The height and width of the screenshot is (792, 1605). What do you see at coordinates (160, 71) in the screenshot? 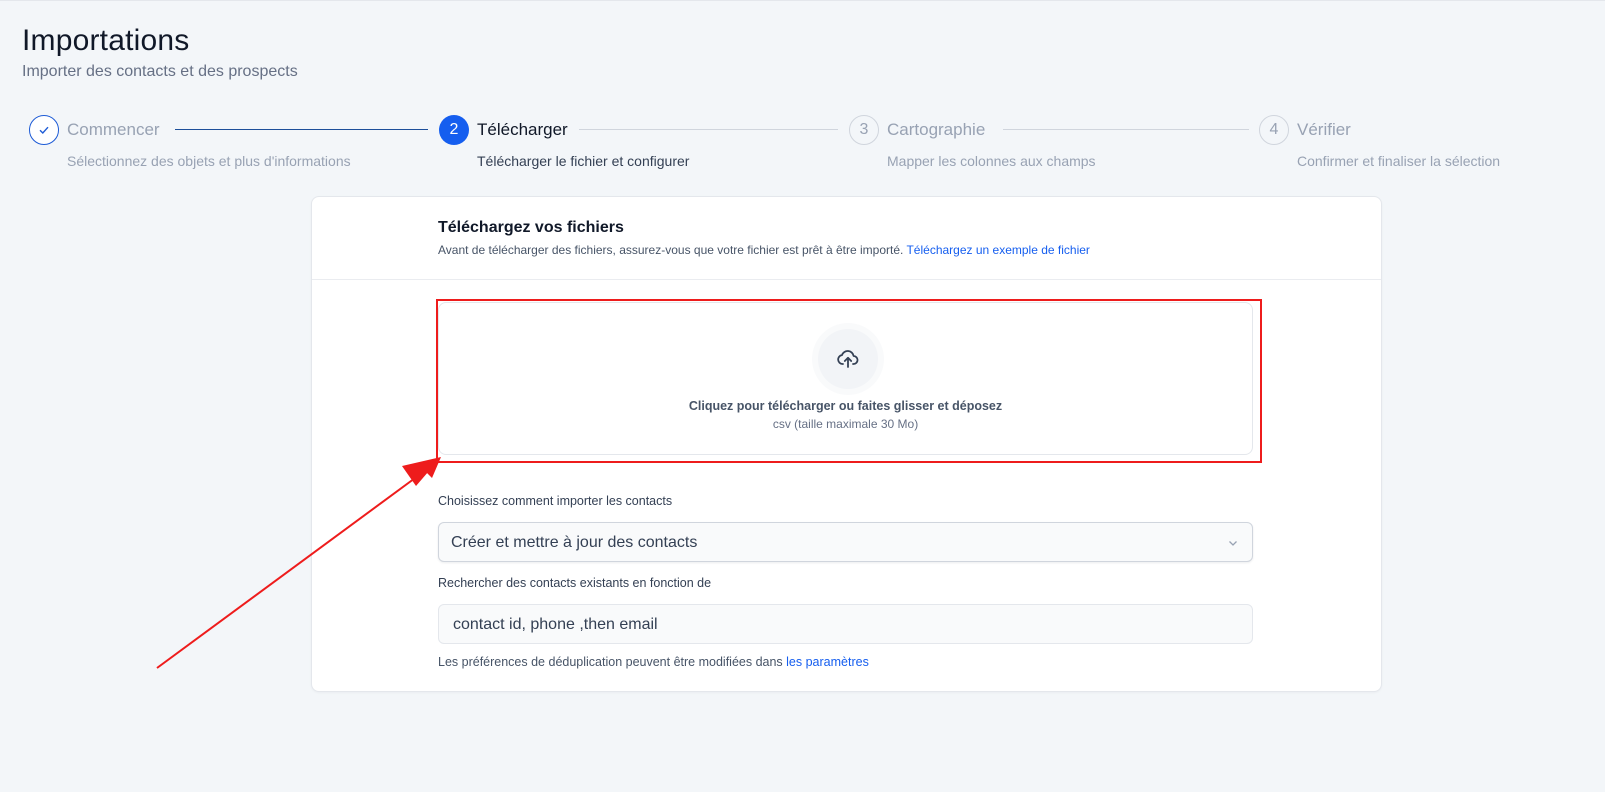
I see `page-subtitle: Importer des contacts et des prospects` at bounding box center [160, 71].